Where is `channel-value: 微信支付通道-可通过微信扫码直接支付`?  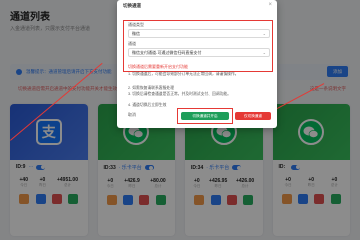 channel-value: 微信支付通道-可通过微信扫码直接支付 is located at coordinates (167, 52).